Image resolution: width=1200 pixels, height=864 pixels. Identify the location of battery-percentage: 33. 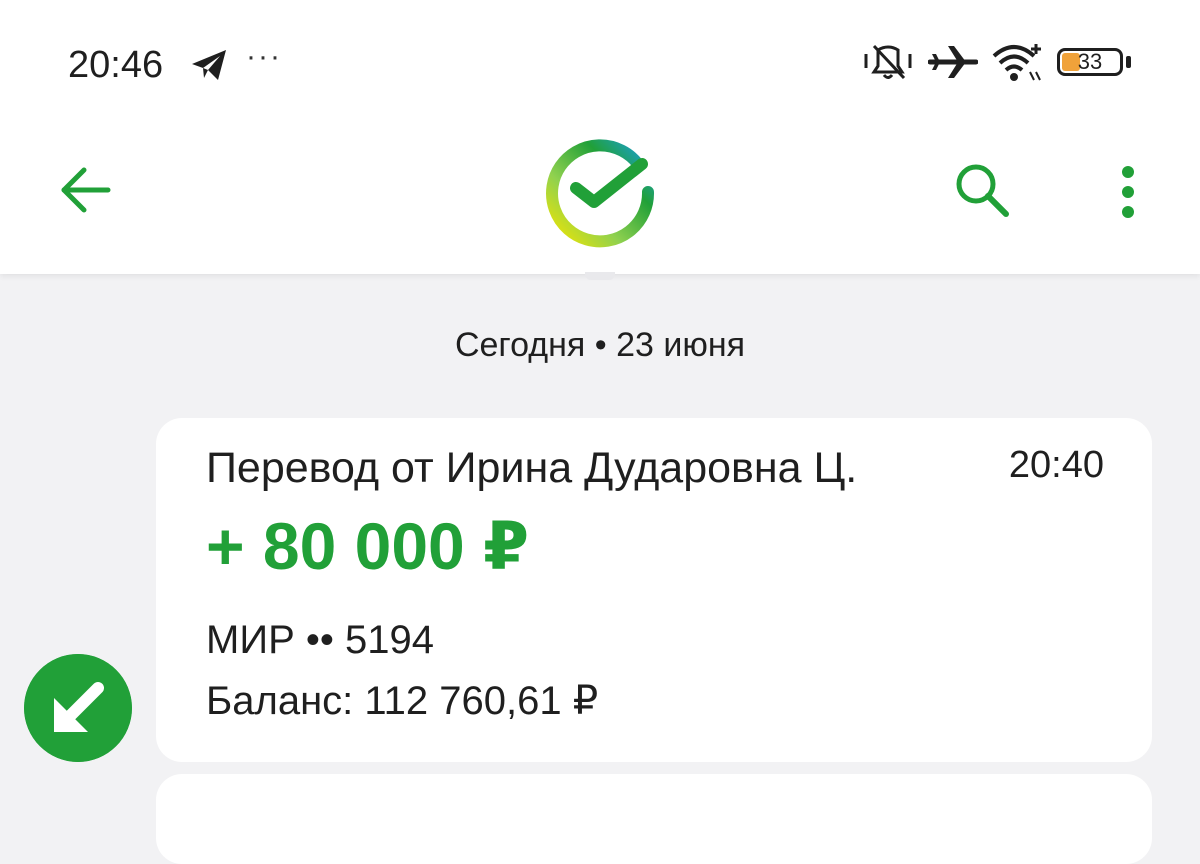
(1090, 61).